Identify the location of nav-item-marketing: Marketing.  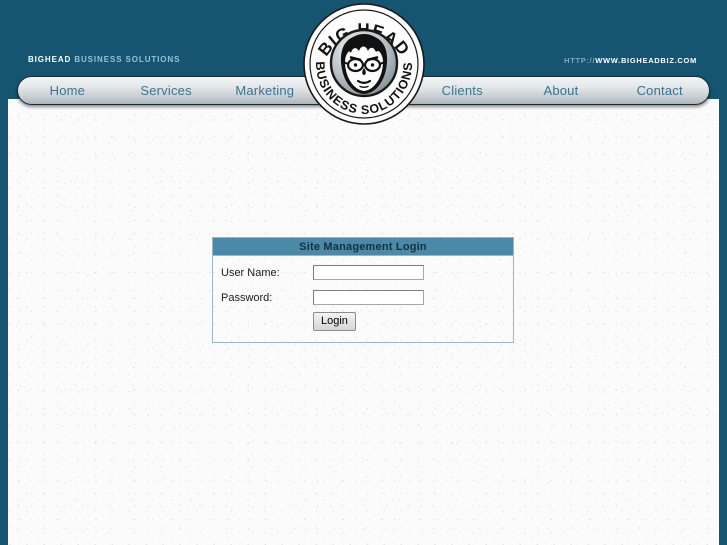
(264, 90).